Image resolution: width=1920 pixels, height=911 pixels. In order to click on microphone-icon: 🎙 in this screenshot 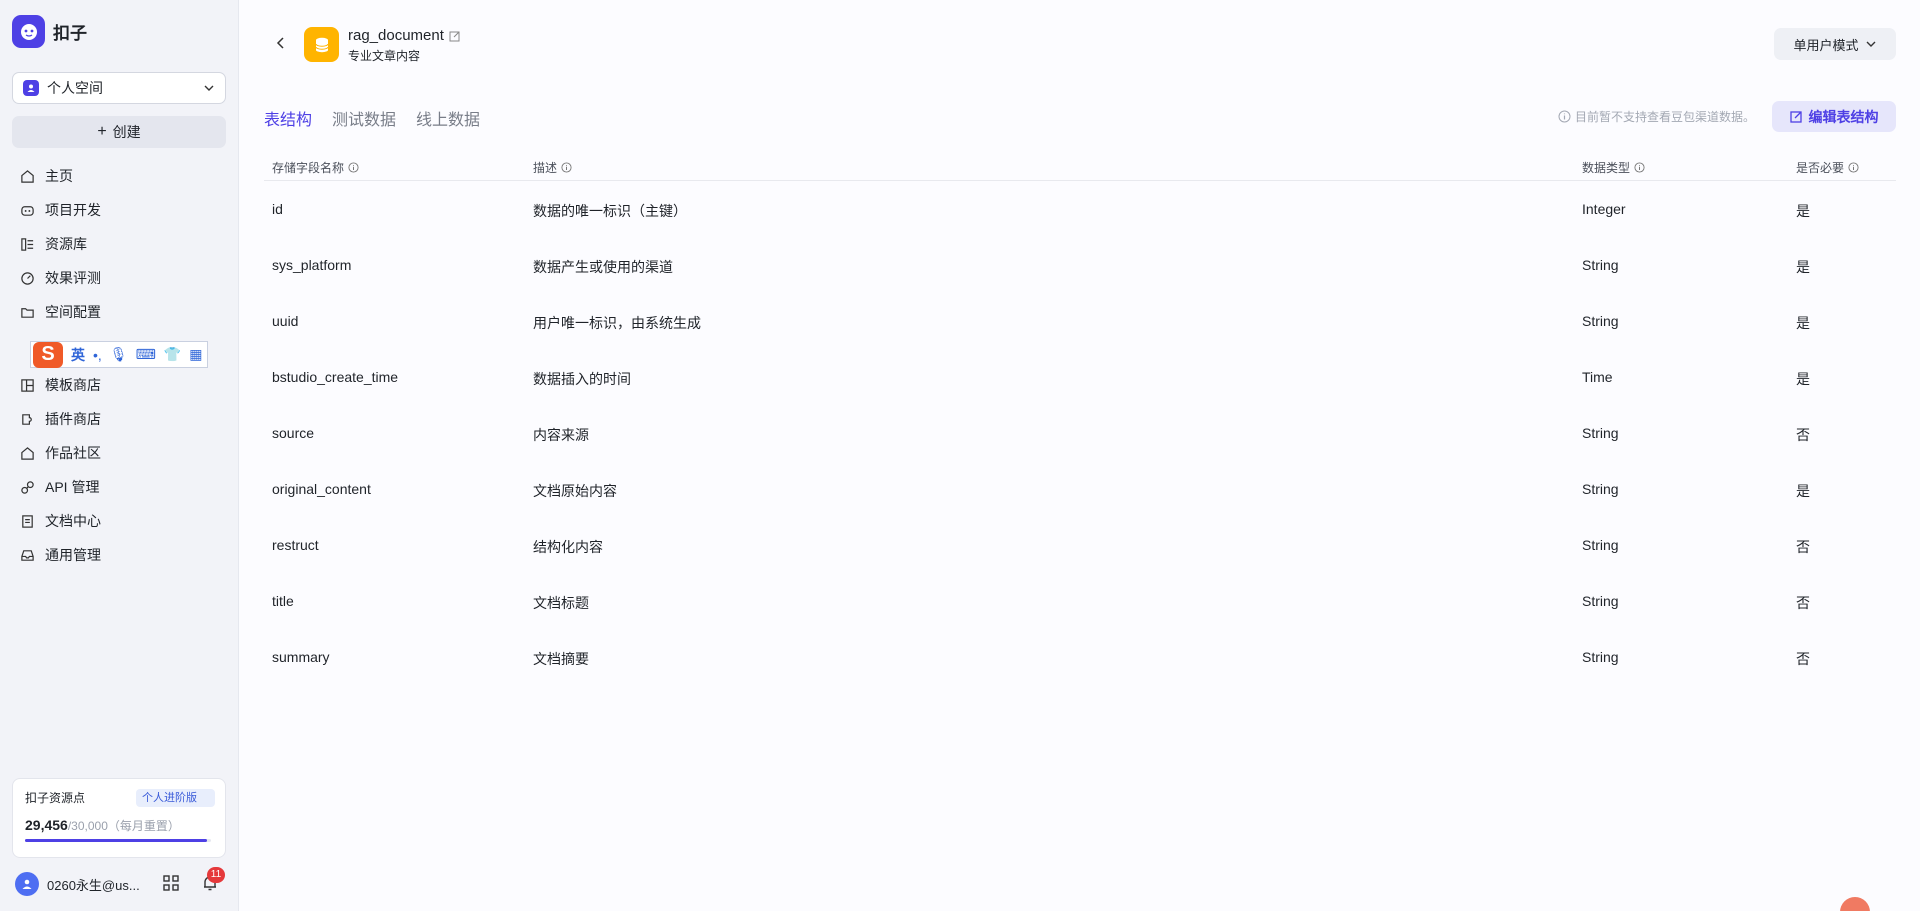, I will do `click(119, 354)`.